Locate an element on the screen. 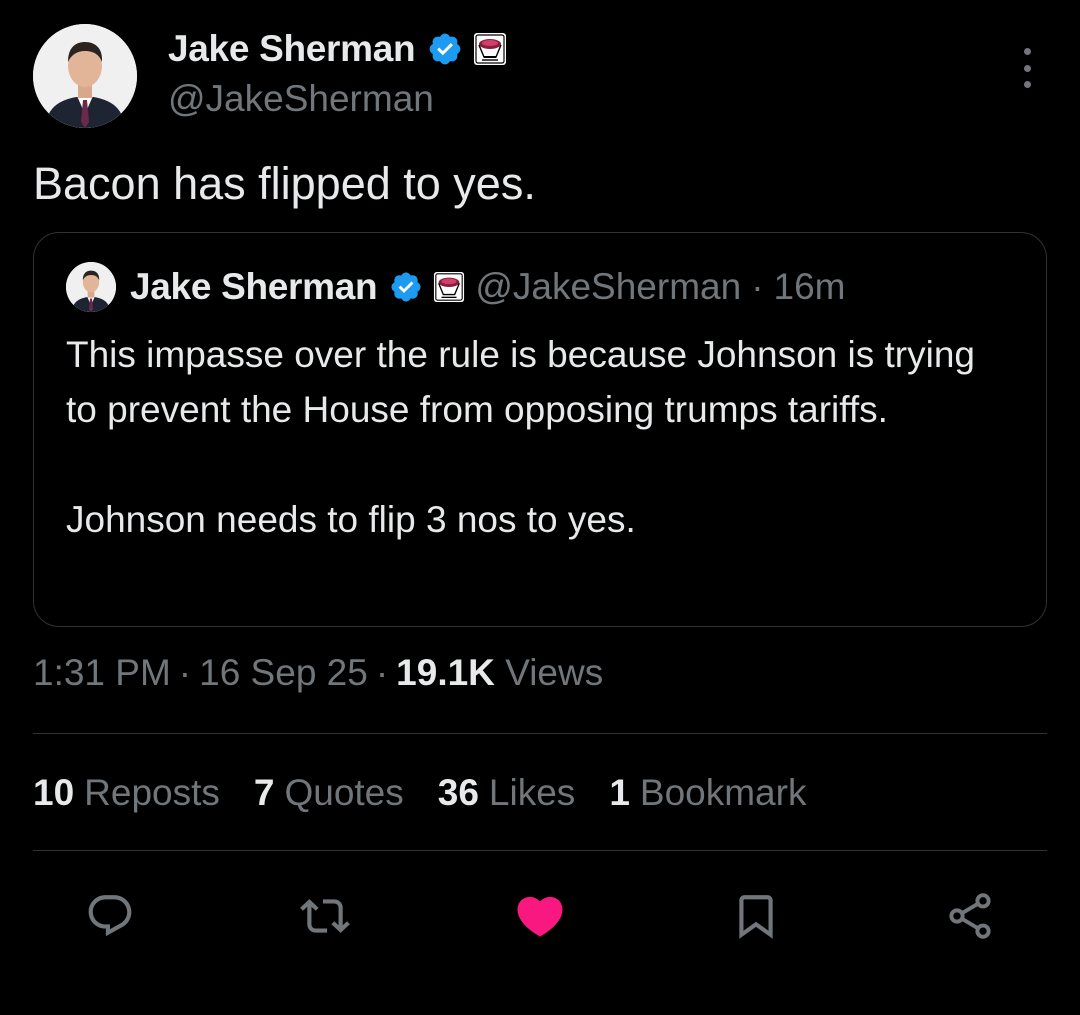 The height and width of the screenshot is (1015, 1080). share-button is located at coordinates (970, 916).